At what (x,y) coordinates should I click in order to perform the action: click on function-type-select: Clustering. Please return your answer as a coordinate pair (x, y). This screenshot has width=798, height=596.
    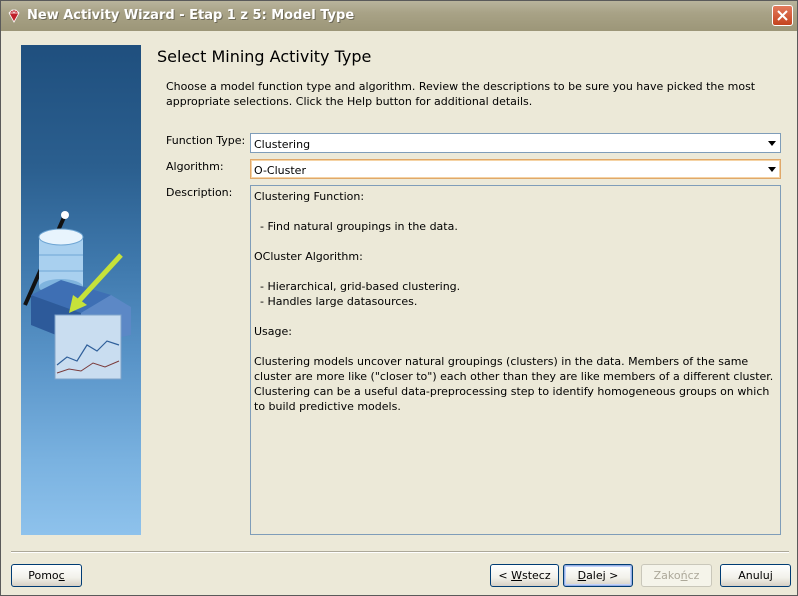
    Looking at the image, I should click on (515, 143).